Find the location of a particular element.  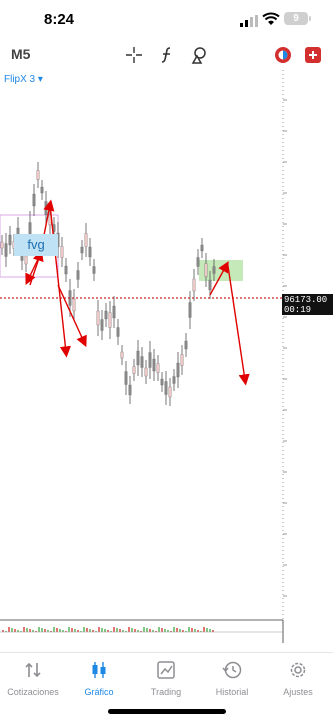

timeframe-selector: M5 is located at coordinates (20, 54).